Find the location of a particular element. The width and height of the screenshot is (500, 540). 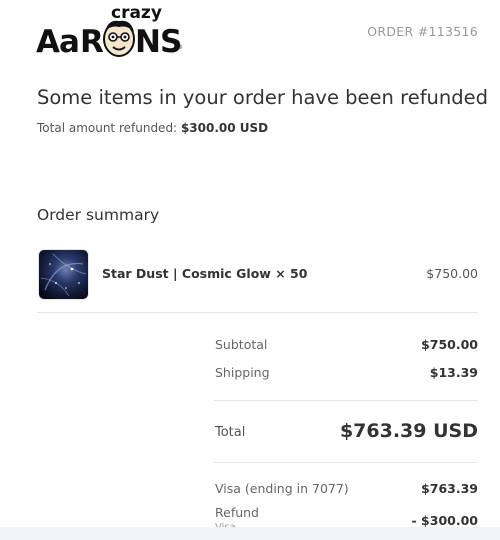

refund-value: - $300.00 is located at coordinates (444, 520).